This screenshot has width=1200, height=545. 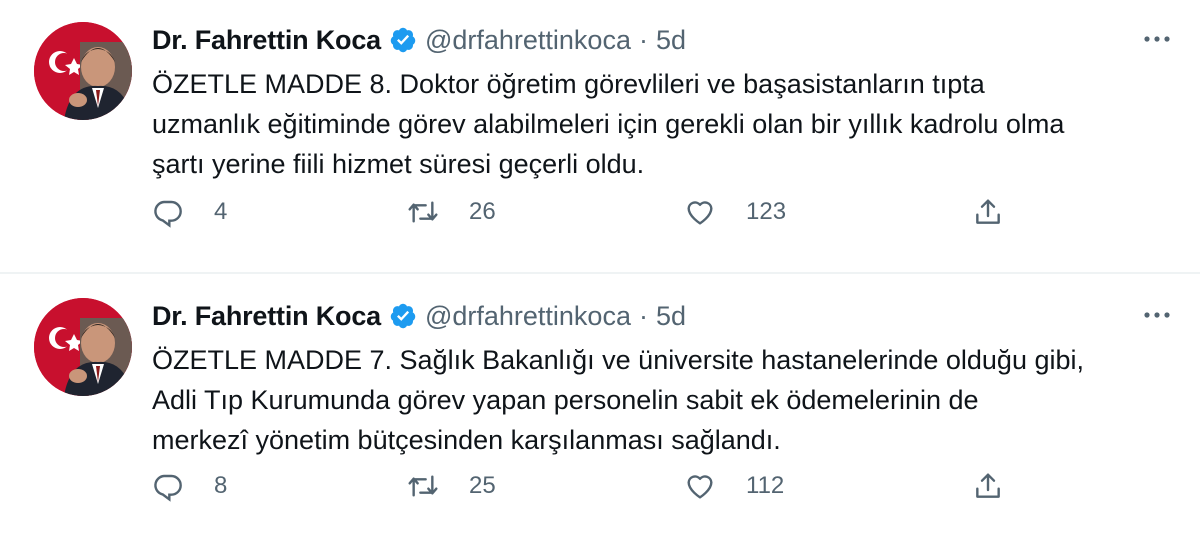 What do you see at coordinates (189, 212) in the screenshot?
I see `reply-button: 4` at bounding box center [189, 212].